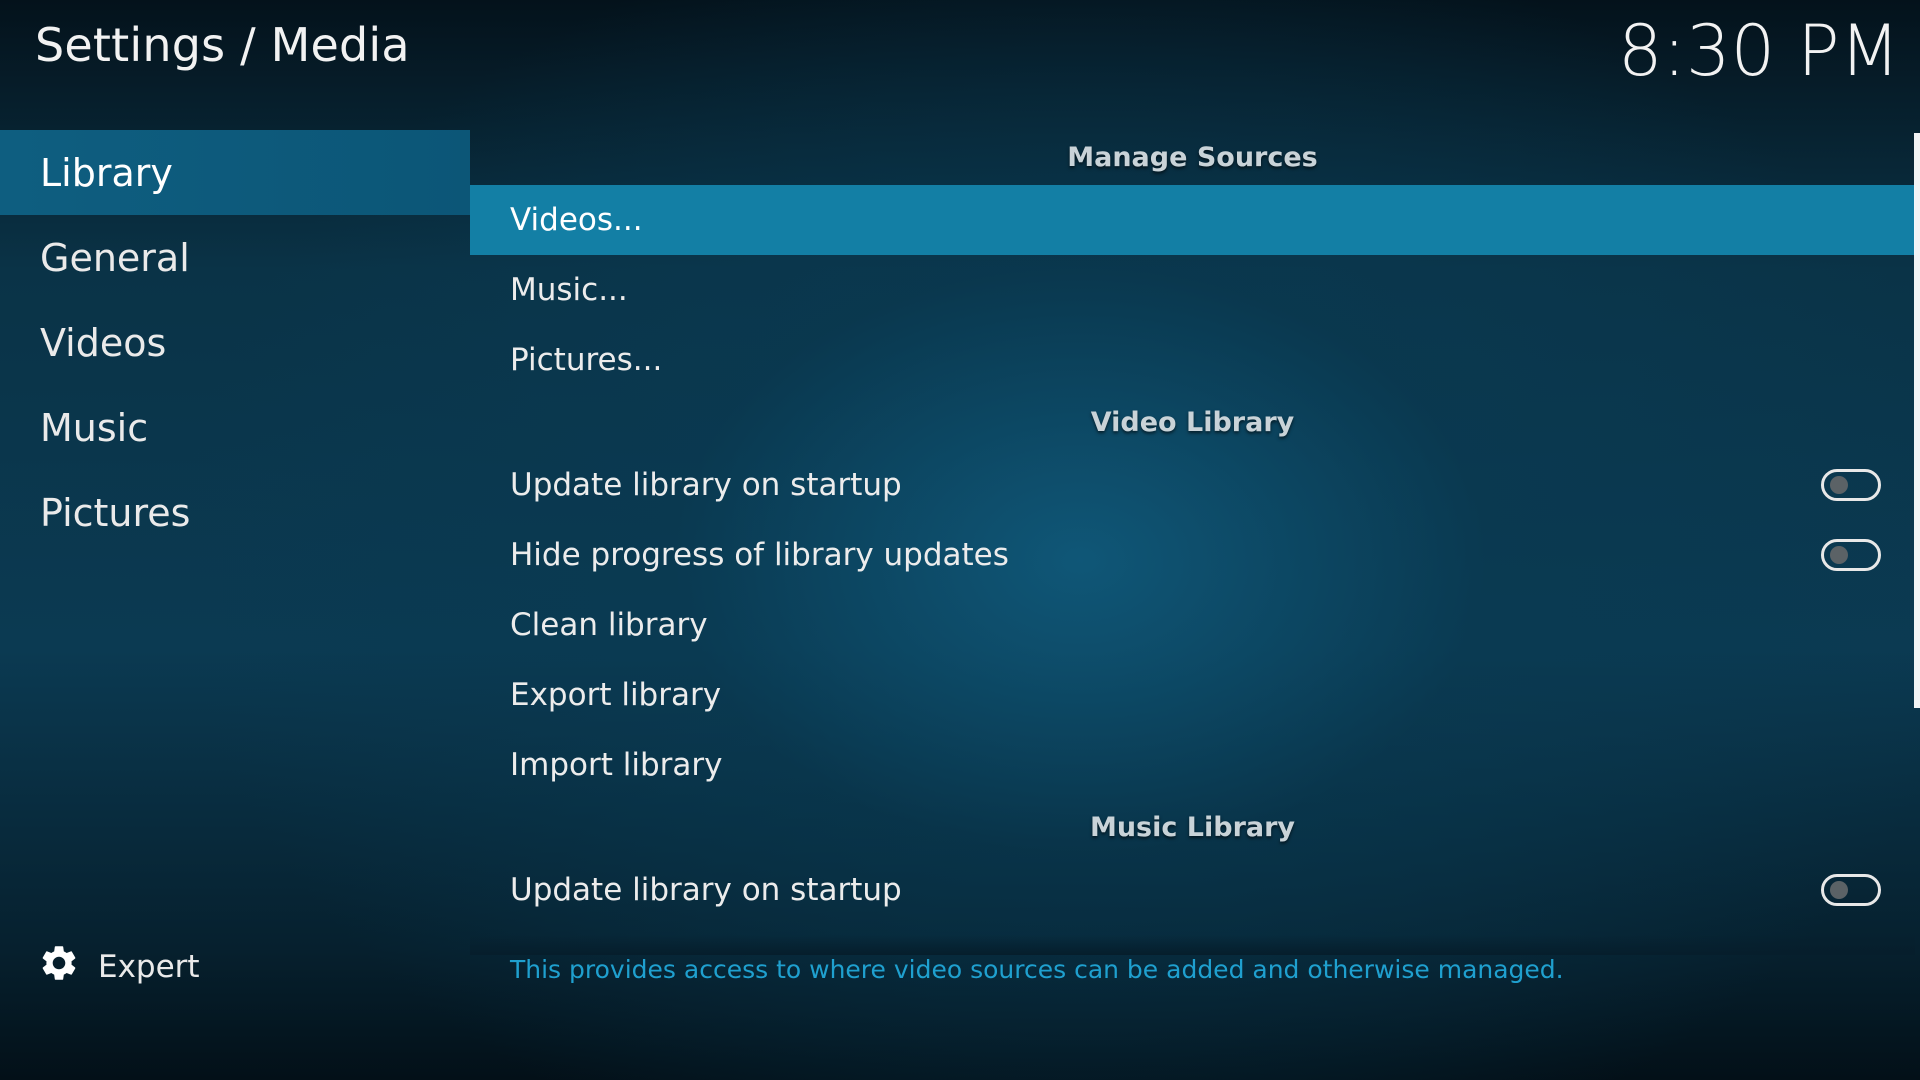  Describe the element at coordinates (759, 555) in the screenshot. I see `row-label: Hide progress of library updates` at that location.